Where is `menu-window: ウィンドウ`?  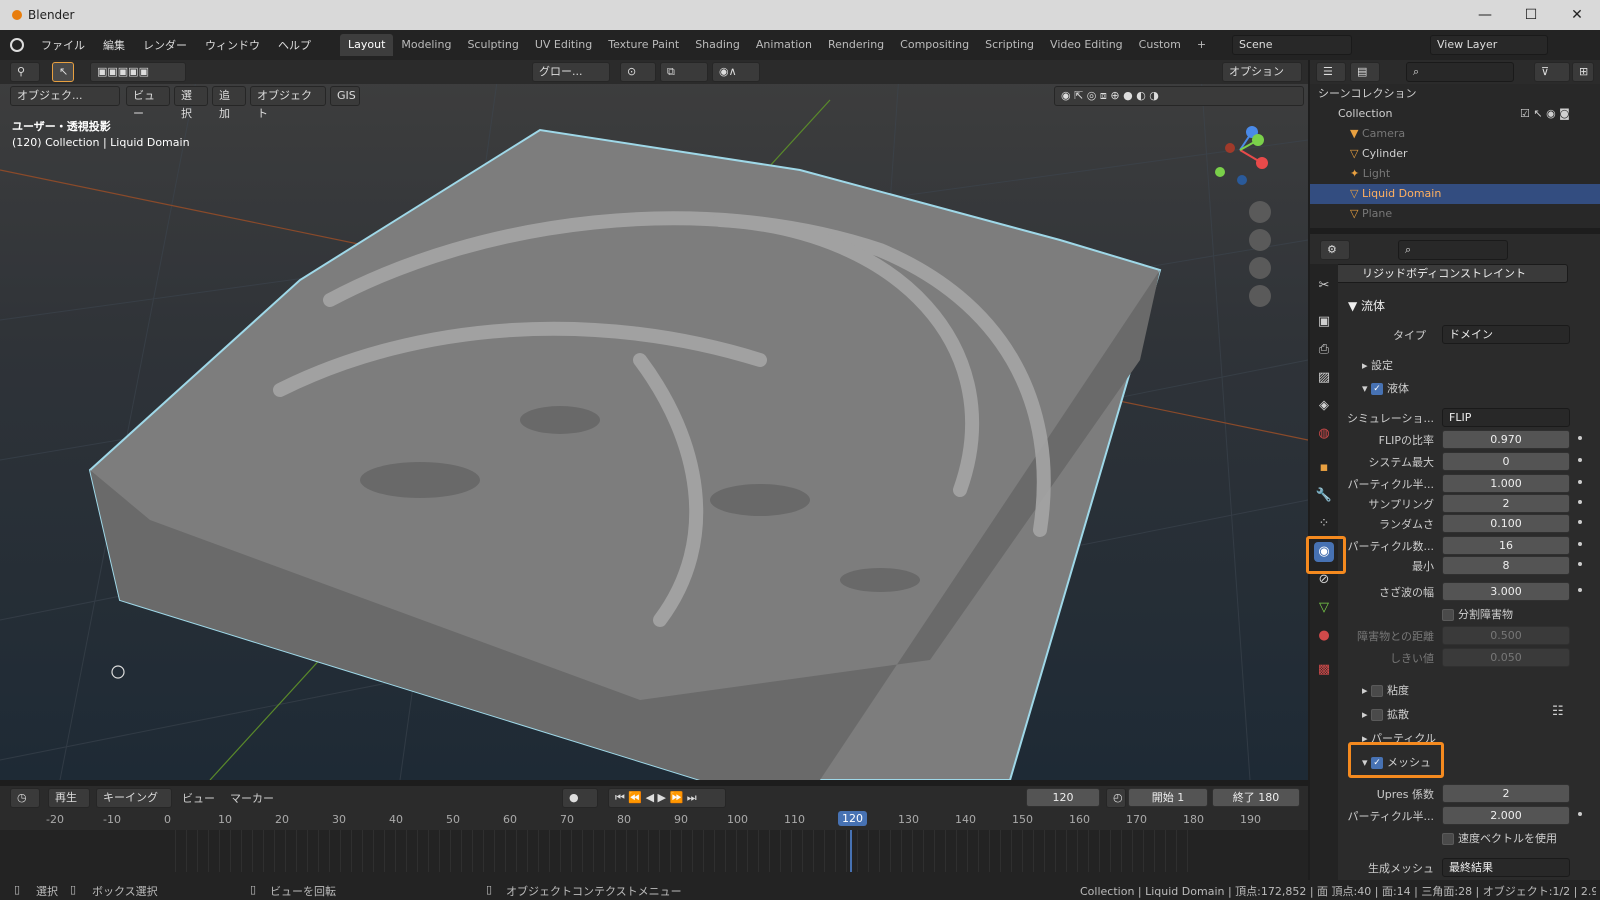 menu-window: ウィンドウ is located at coordinates (232, 45).